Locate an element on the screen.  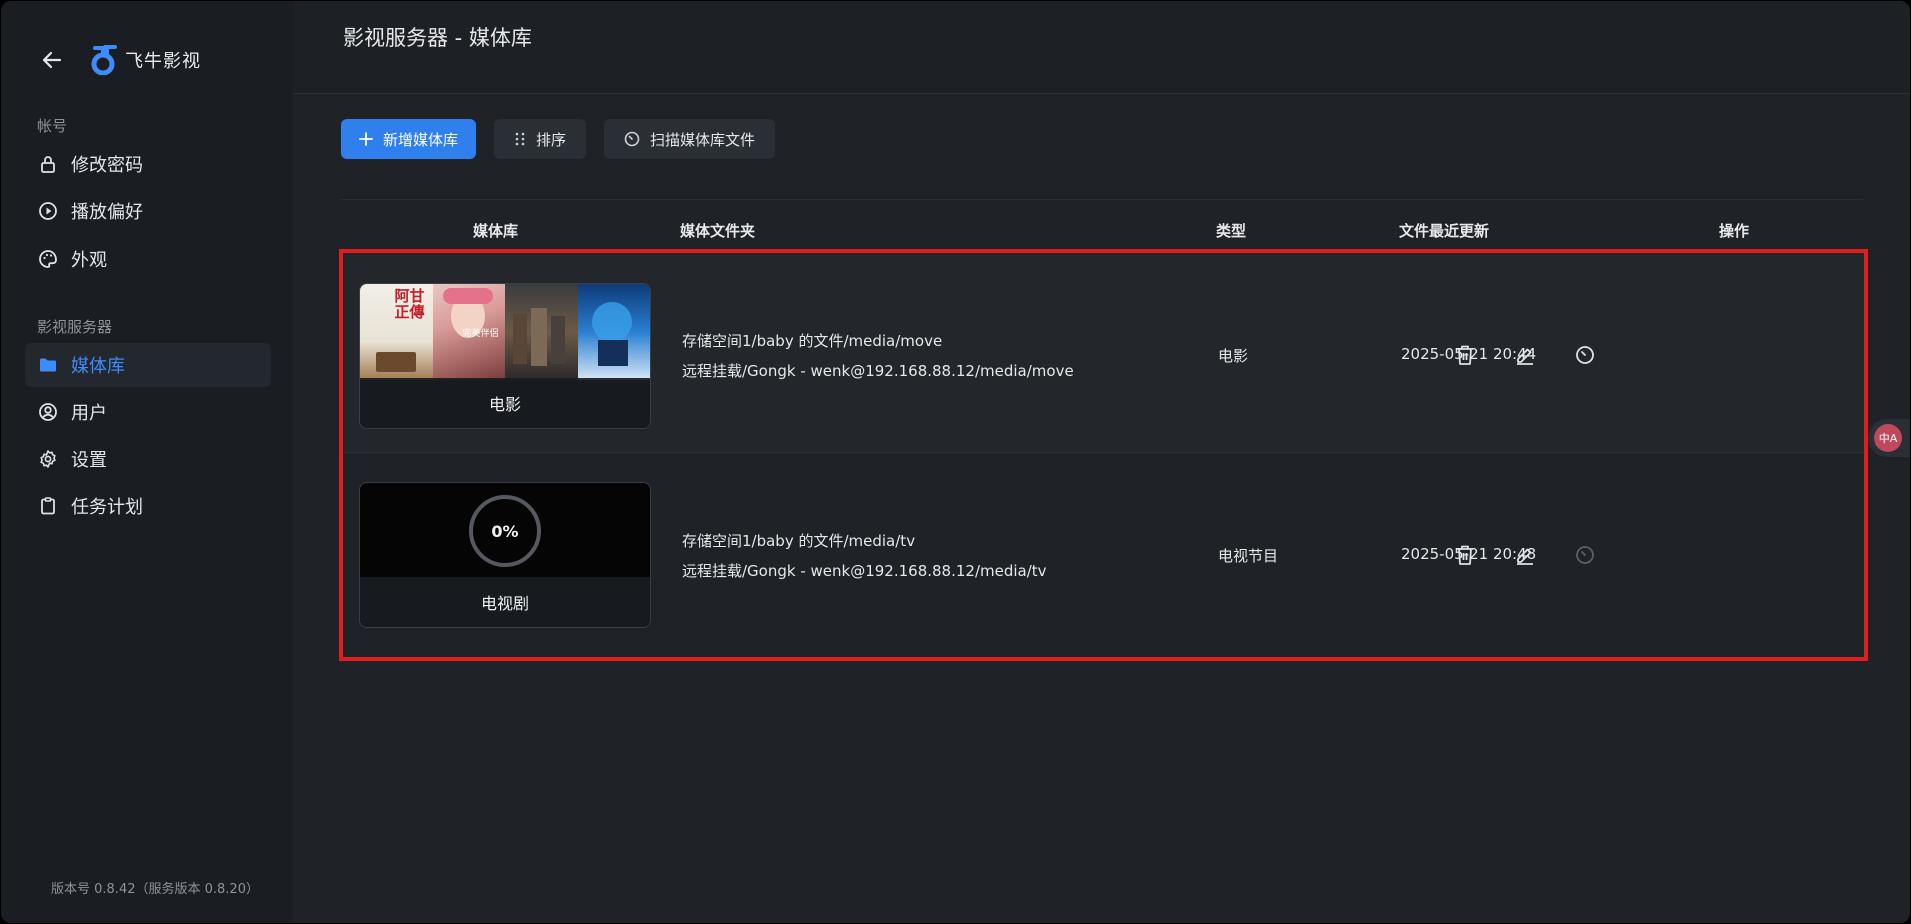
scan-timer-icon-disabled is located at coordinates (1585, 555).